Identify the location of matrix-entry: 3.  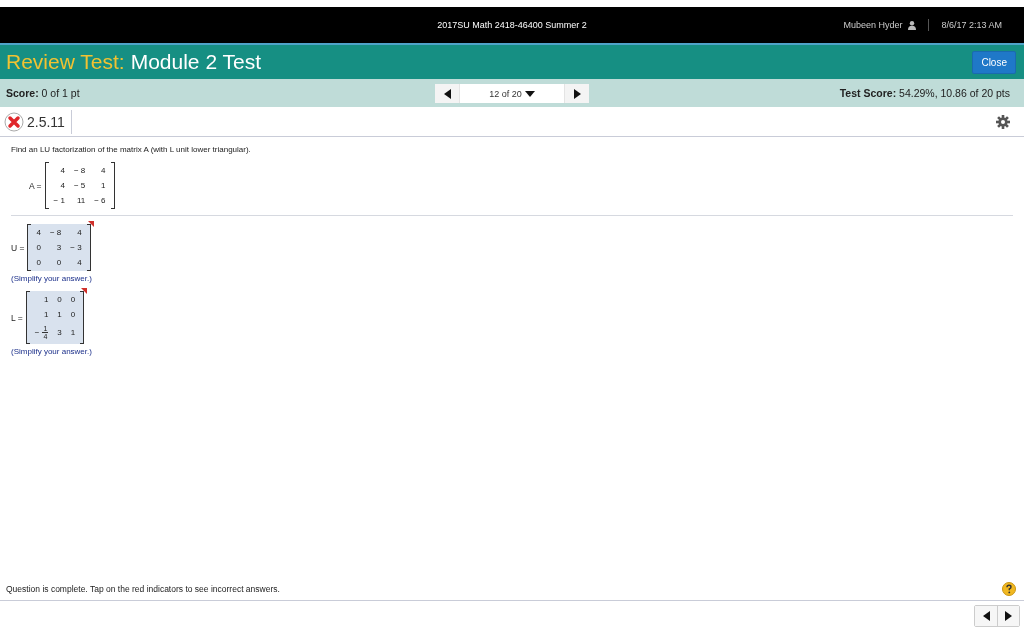
(59, 332).